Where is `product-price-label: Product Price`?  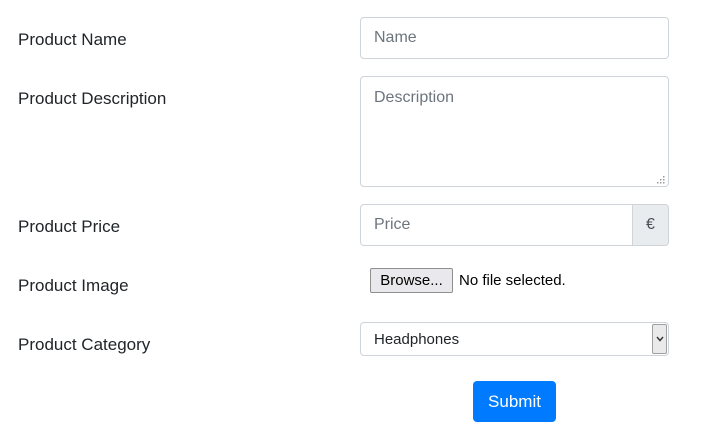
product-price-label: Product Price is located at coordinates (69, 226).